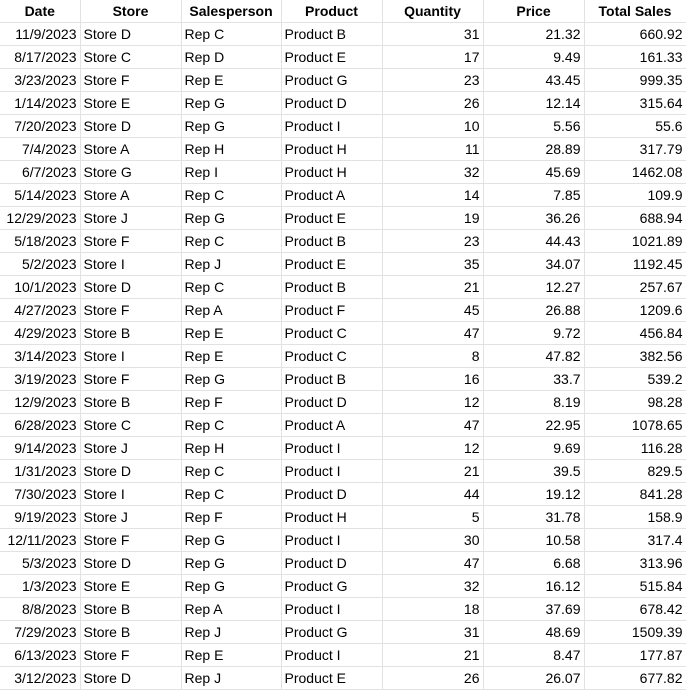  I want to click on price-cell: 36.26, so click(533, 218).